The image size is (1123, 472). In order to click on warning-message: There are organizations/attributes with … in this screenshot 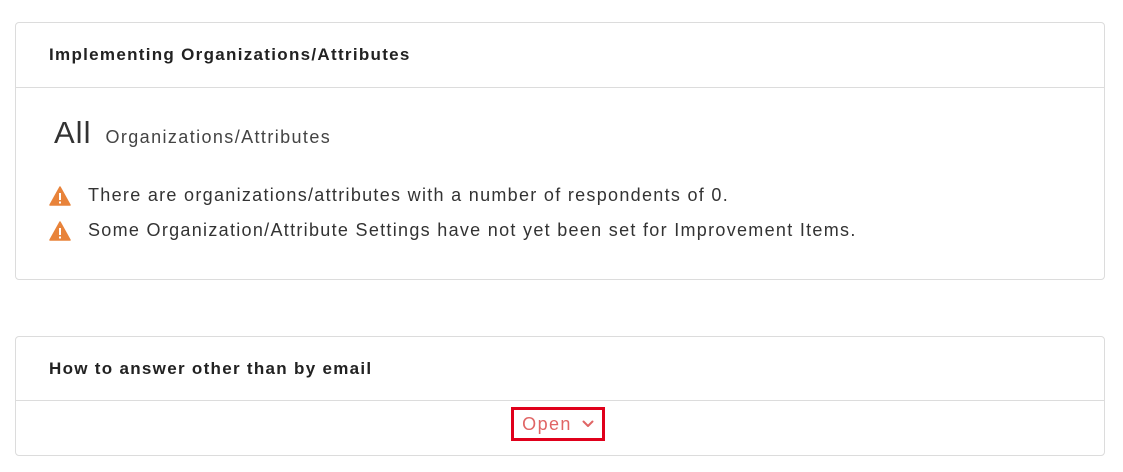, I will do `click(389, 195)`.